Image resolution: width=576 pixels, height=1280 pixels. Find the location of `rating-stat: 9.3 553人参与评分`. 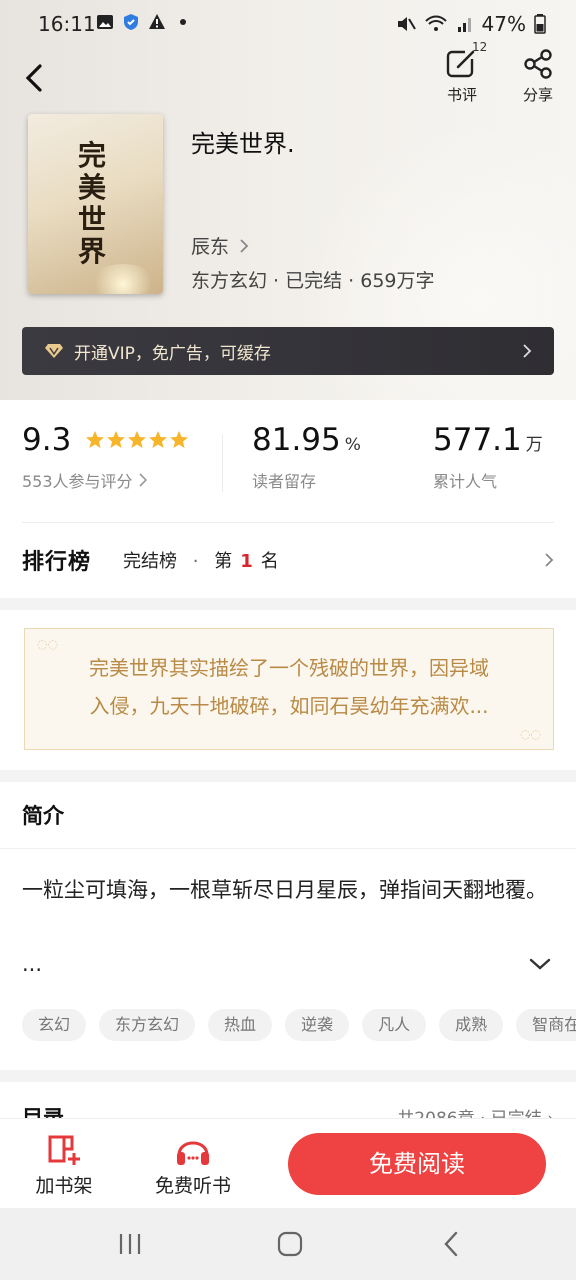

rating-stat: 9.3 553人参与评分 is located at coordinates (105, 457).